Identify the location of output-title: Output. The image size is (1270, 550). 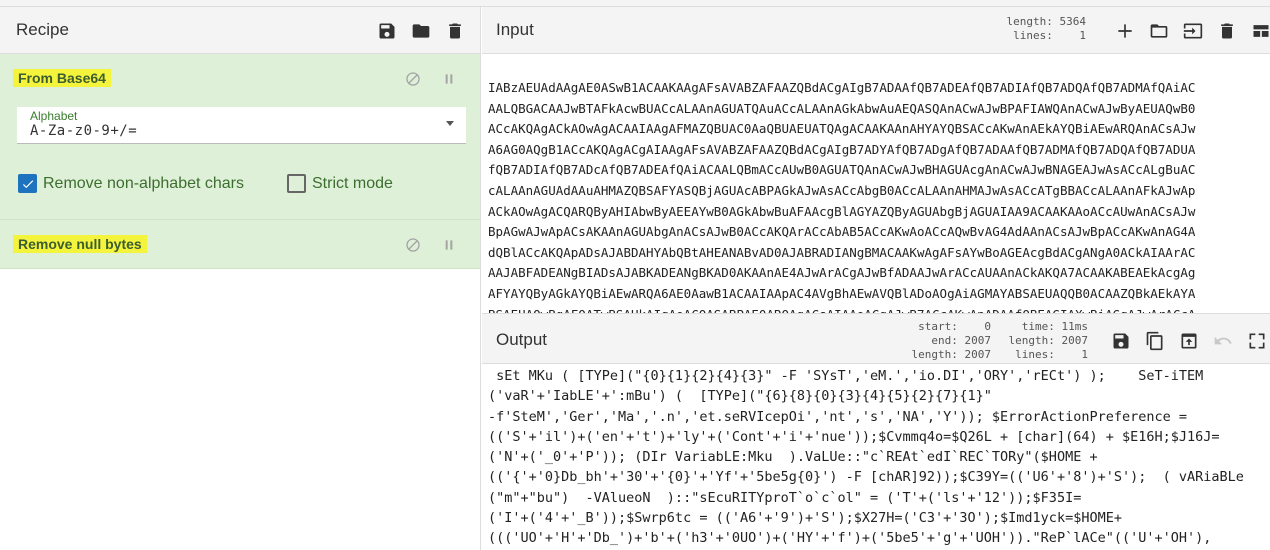
(522, 339).